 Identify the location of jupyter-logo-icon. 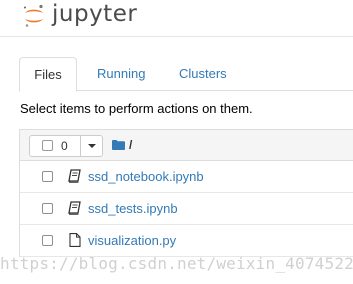
(34, 16).